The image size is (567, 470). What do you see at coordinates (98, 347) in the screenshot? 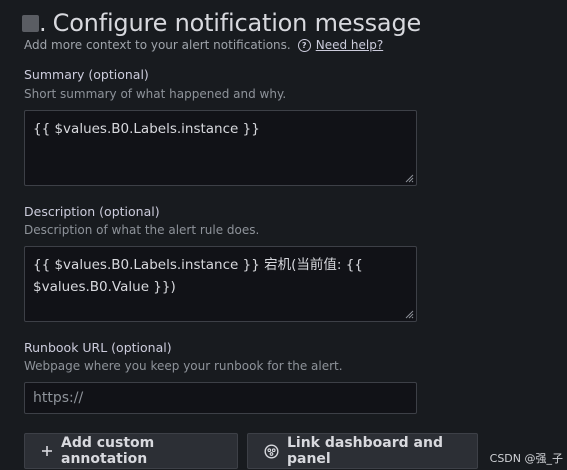
I see `runbook-url-label: Runbook URL (optional)` at bounding box center [98, 347].